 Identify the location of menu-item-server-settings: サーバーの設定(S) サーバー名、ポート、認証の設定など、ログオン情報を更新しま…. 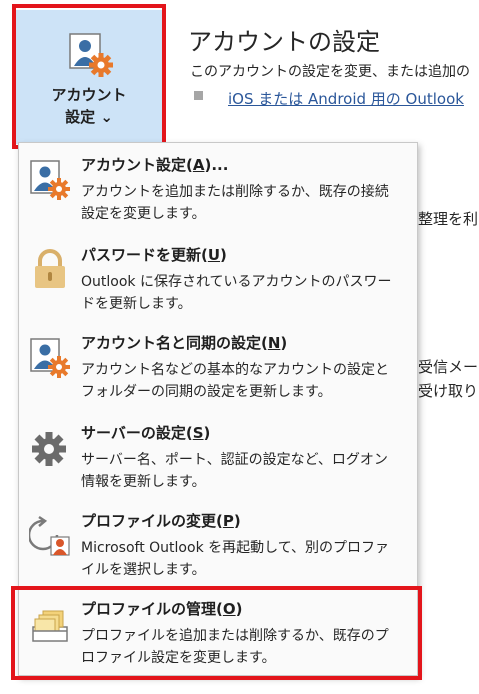
(218, 457).